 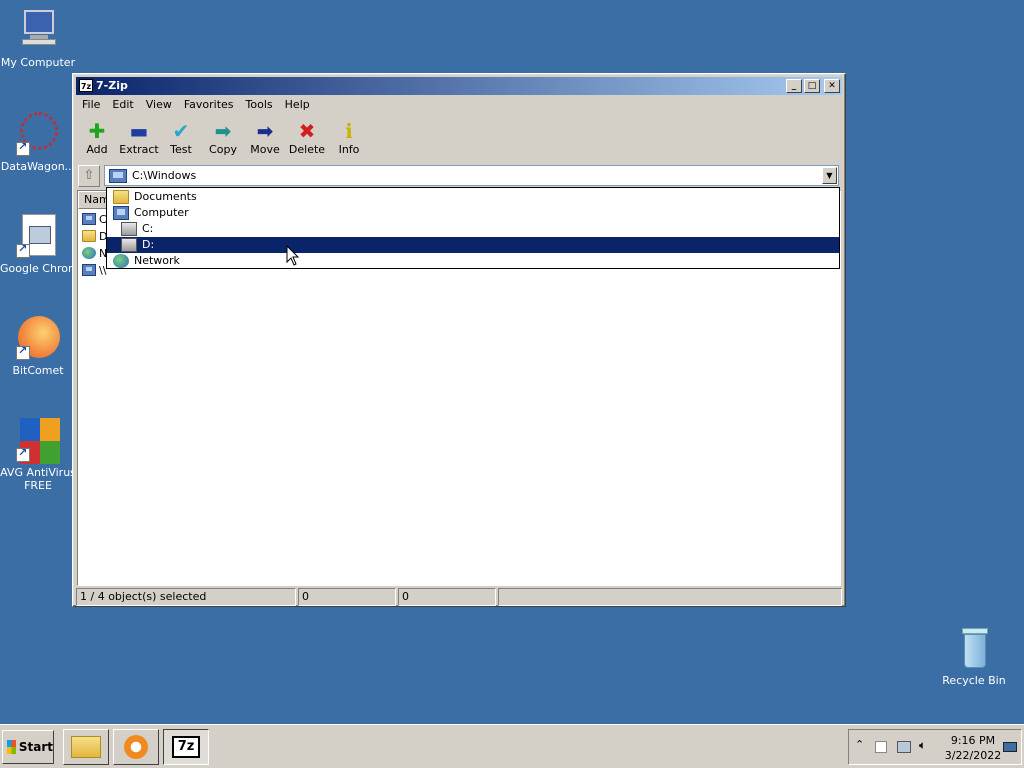 What do you see at coordinates (94, 253) in the screenshot?
I see `list-item: N` at bounding box center [94, 253].